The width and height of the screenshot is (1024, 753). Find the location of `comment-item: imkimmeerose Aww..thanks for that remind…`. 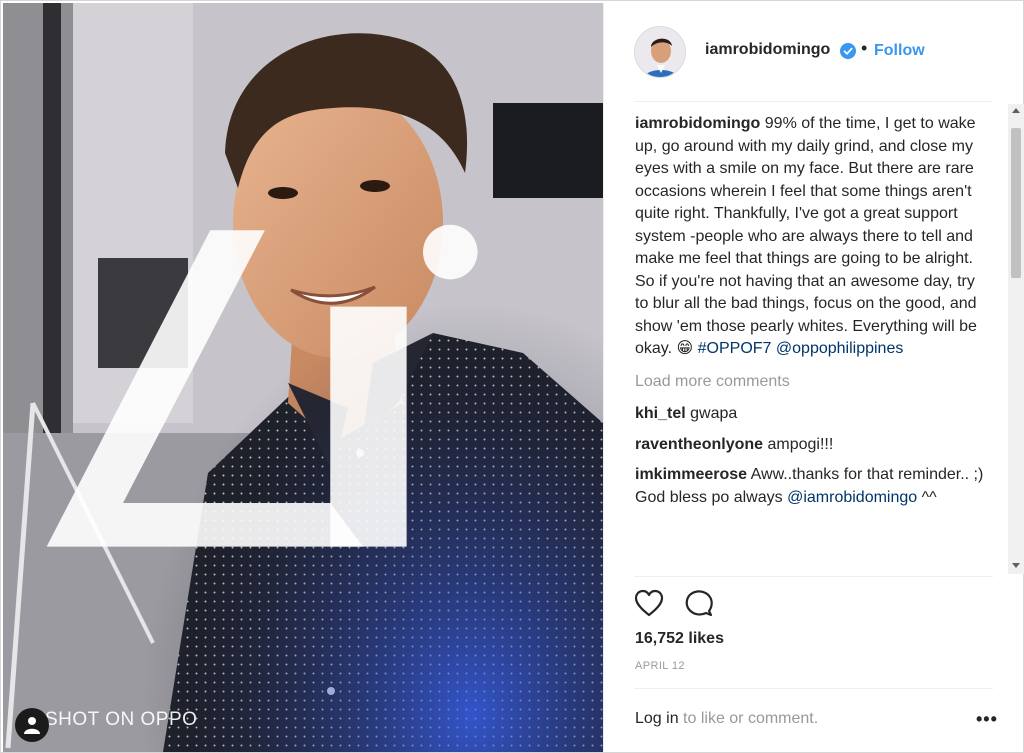

comment-item: imkimmeerose Aww..thanks for that remind… is located at coordinates (812, 486).